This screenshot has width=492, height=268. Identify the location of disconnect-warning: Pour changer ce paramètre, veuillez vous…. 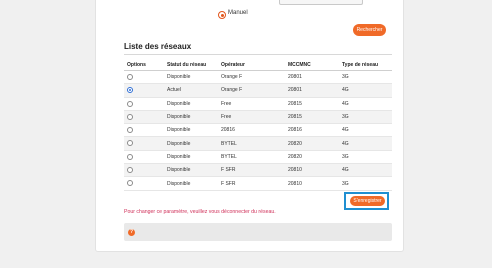
(200, 212).